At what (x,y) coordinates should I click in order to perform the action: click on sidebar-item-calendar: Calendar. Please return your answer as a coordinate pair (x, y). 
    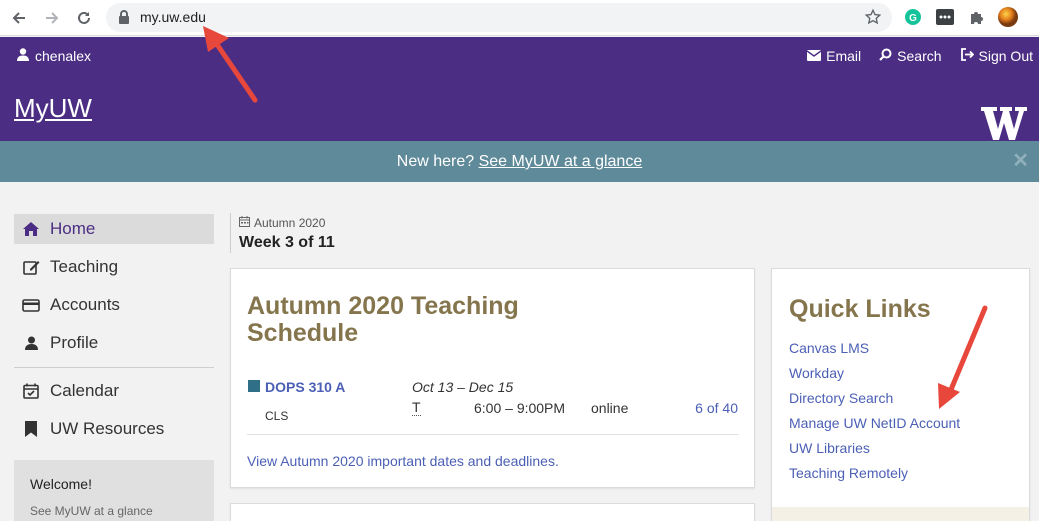
    Looking at the image, I should click on (114, 391).